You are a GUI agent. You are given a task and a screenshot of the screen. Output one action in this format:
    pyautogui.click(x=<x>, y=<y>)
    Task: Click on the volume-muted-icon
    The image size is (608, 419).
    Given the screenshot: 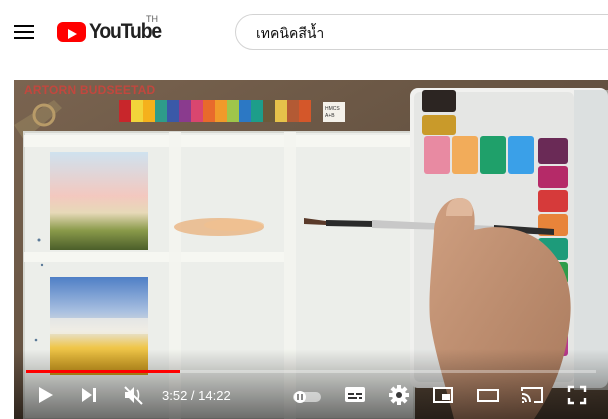 What is the action you would take?
    pyautogui.click(x=133, y=395)
    